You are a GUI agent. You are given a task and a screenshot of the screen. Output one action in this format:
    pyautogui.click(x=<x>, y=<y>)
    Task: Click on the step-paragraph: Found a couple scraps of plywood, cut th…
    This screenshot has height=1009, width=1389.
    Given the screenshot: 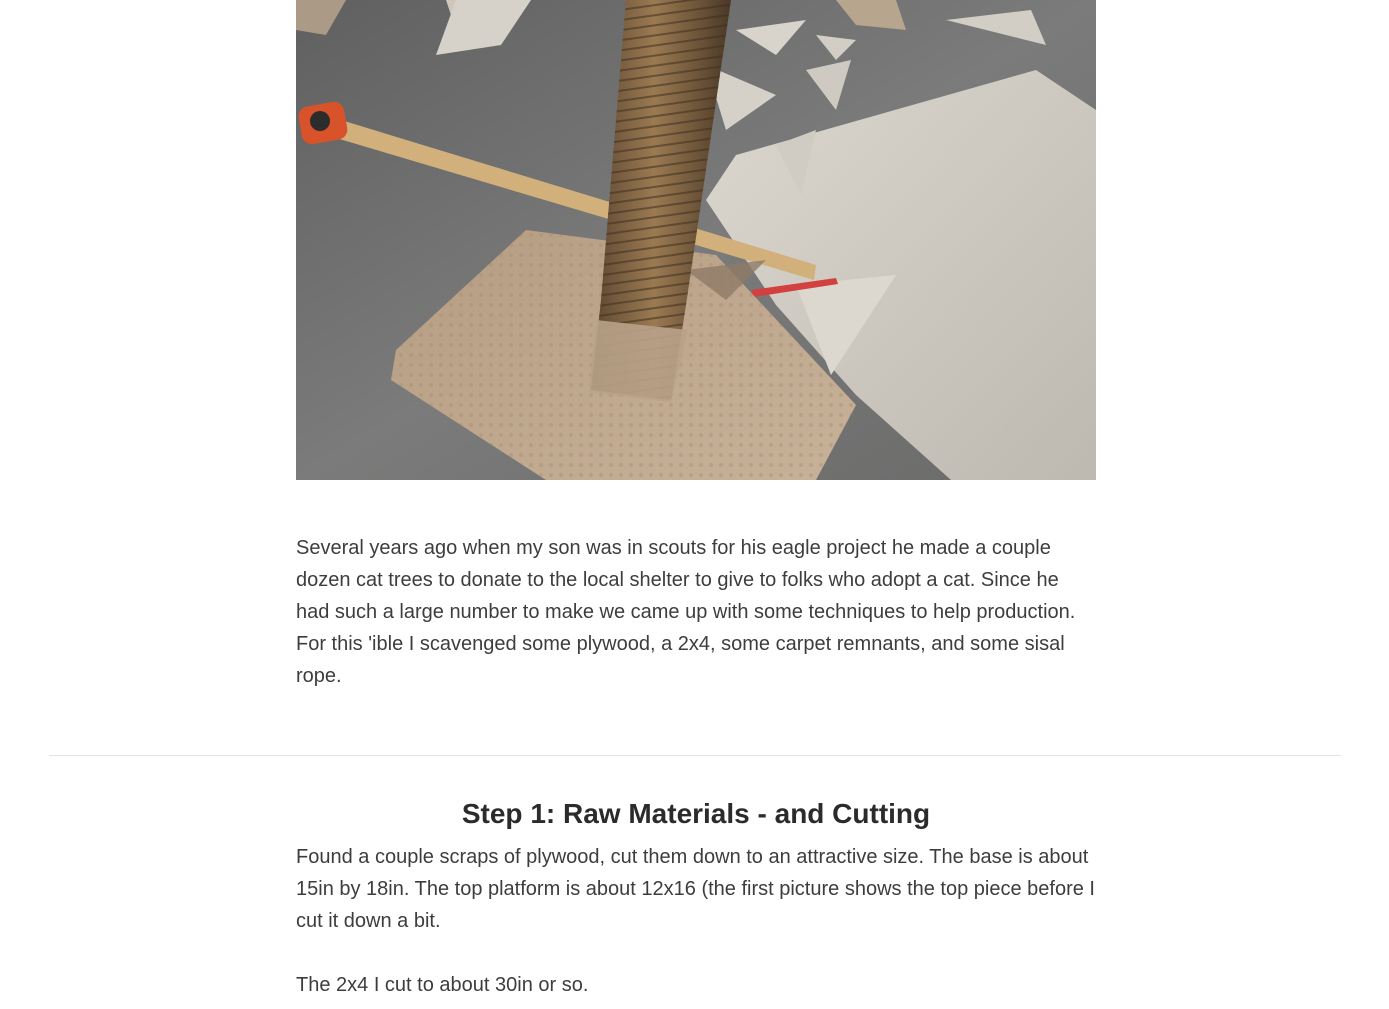 What is the action you would take?
    pyautogui.click(x=695, y=889)
    